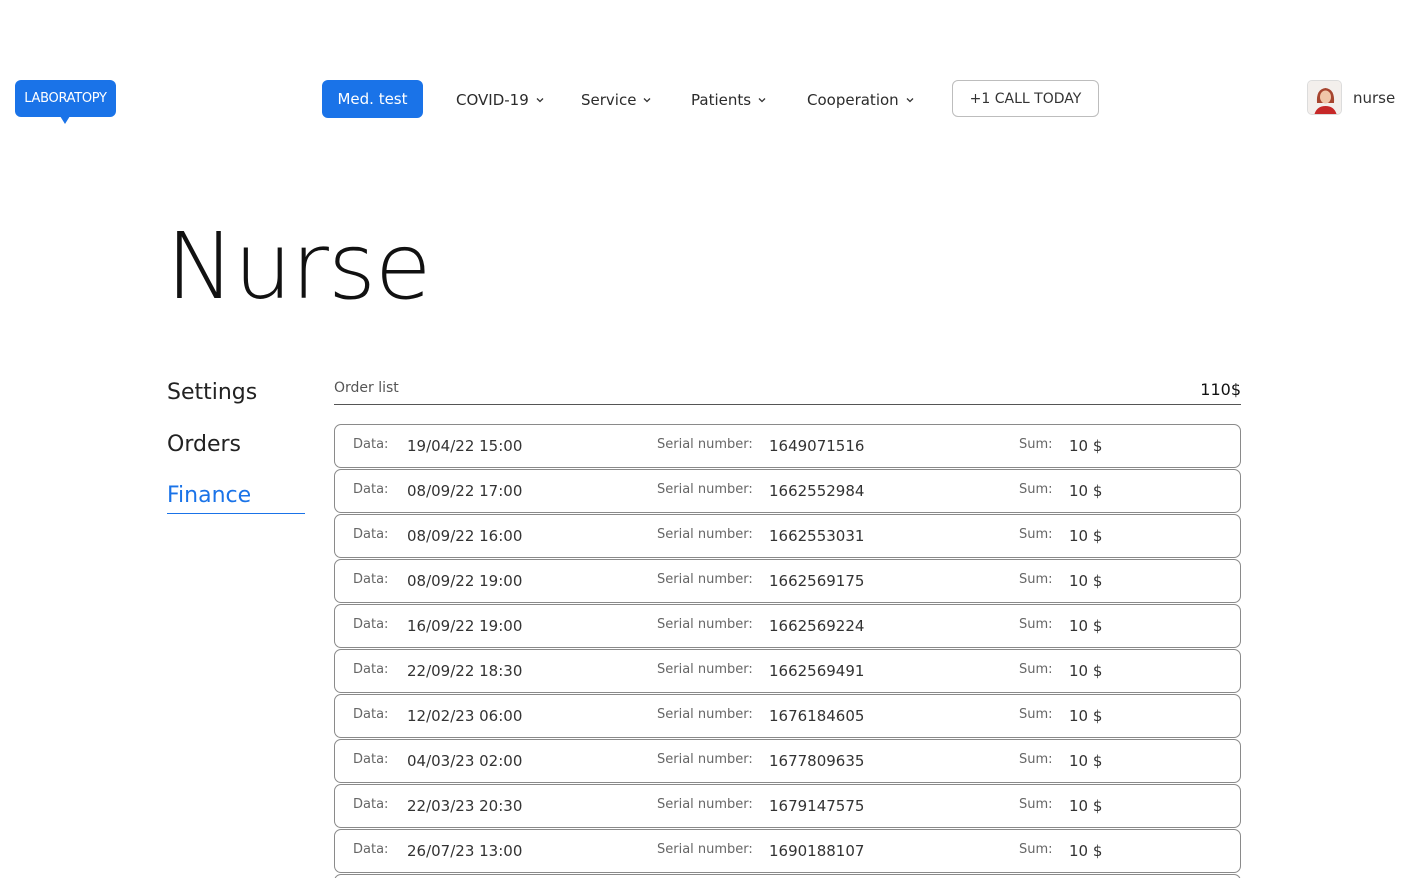 The height and width of the screenshot is (878, 1405). Describe the element at coordinates (817, 491) in the screenshot. I see `order-serial: 1662552984` at that location.